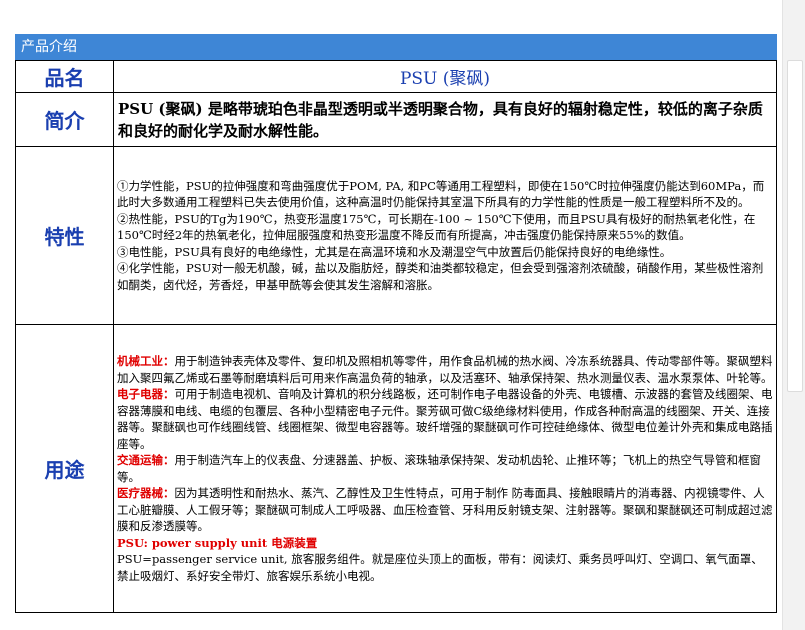  I want to click on label-features: 特性, so click(64, 235).